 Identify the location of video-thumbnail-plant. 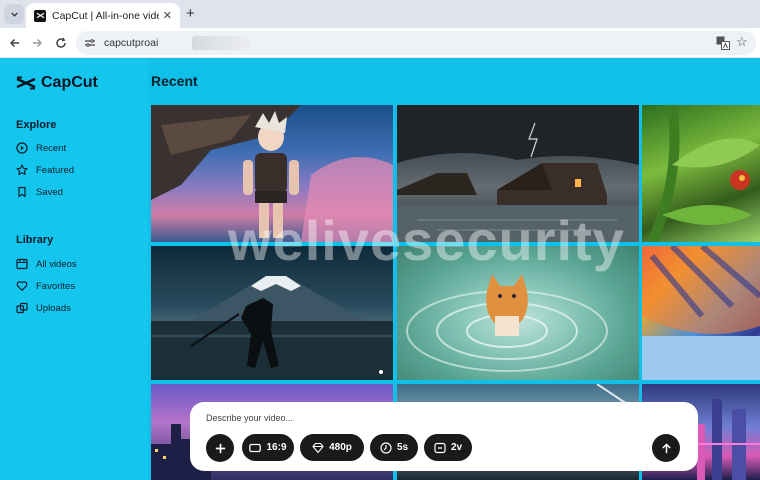
(701, 173).